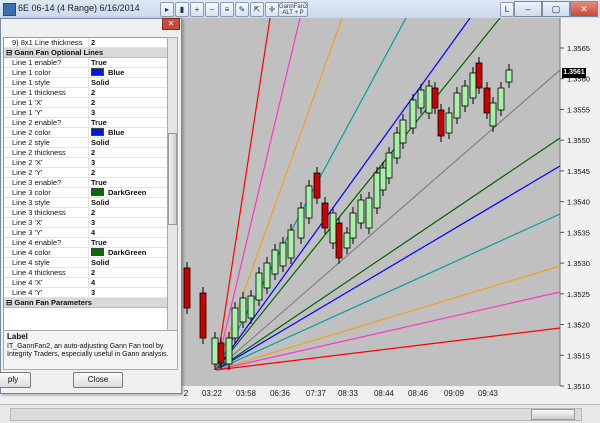 The width and height of the screenshot is (600, 423). I want to click on description-title: Label, so click(17, 336).